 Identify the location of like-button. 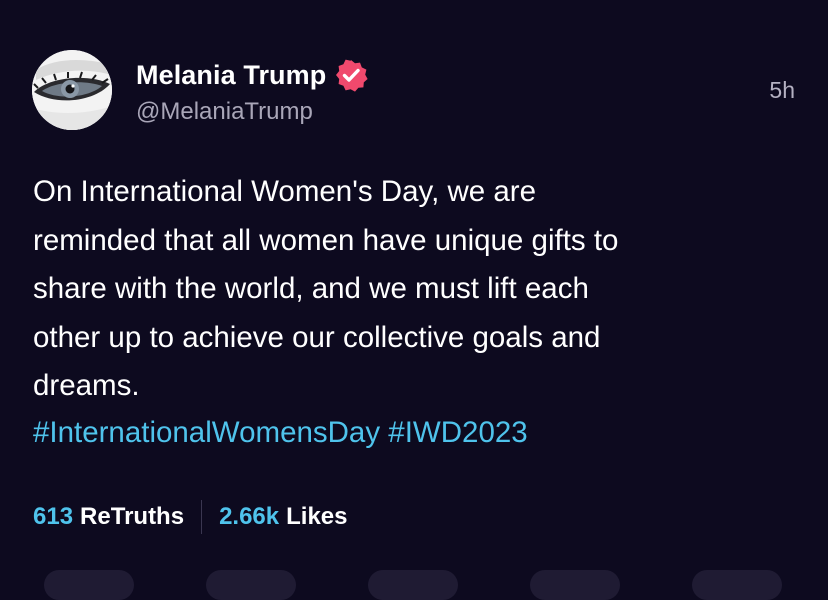
(413, 585).